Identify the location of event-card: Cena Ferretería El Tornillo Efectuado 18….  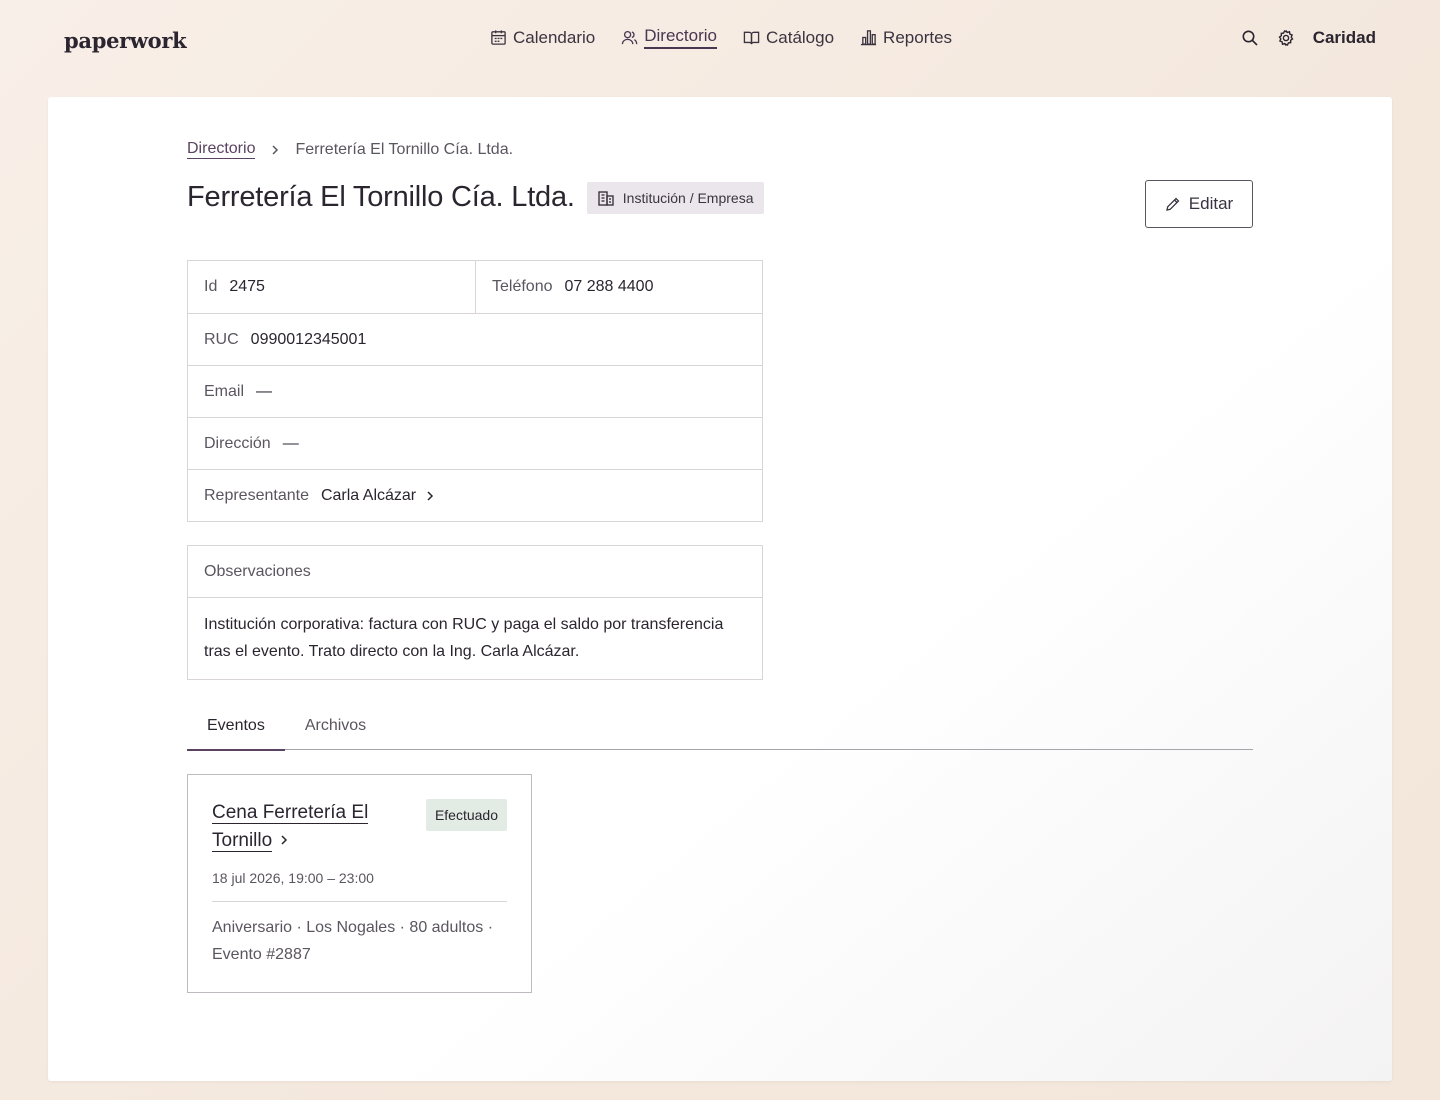
(359, 883).